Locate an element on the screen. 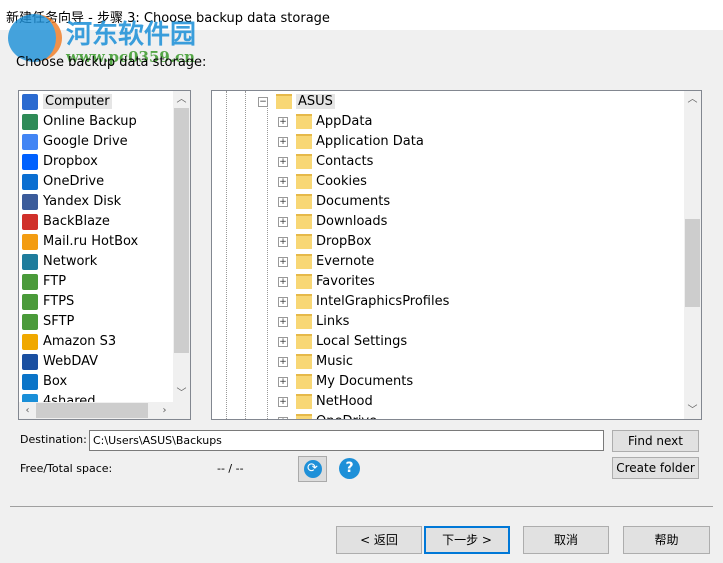 The image size is (723, 563). storage-item-label: Google Drive is located at coordinates (85, 141).